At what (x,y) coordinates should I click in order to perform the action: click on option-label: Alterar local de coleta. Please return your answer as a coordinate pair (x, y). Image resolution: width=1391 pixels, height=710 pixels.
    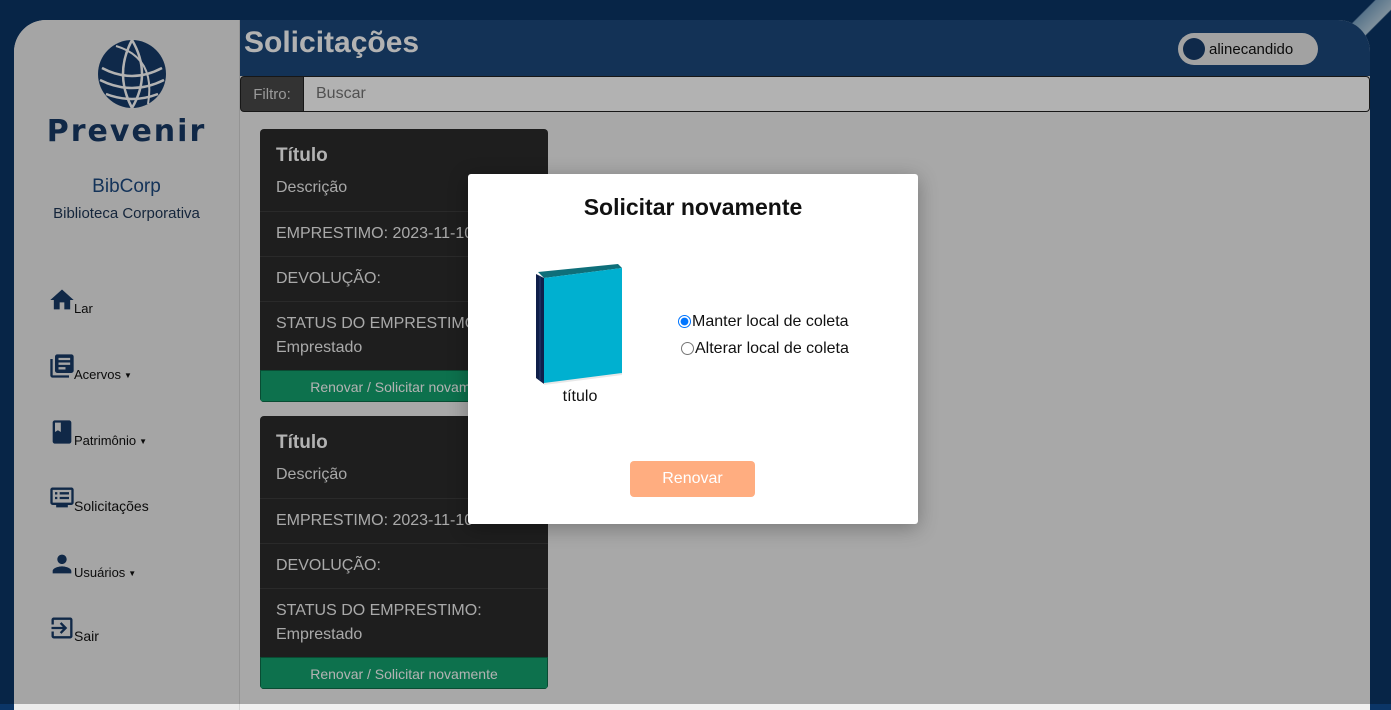
    Looking at the image, I should click on (772, 348).